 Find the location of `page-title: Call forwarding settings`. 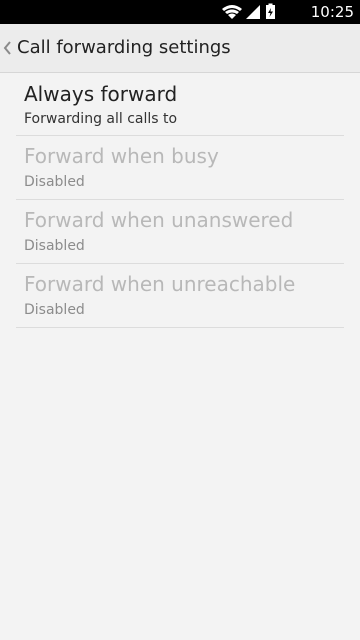

page-title: Call forwarding settings is located at coordinates (124, 47).